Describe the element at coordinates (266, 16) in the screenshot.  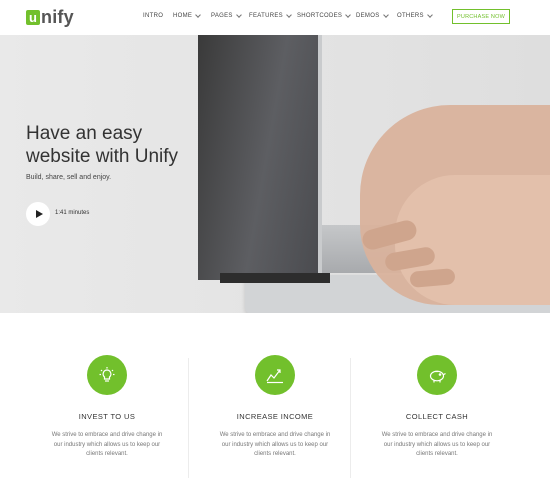
I see `nav-label: FEATURES` at that location.